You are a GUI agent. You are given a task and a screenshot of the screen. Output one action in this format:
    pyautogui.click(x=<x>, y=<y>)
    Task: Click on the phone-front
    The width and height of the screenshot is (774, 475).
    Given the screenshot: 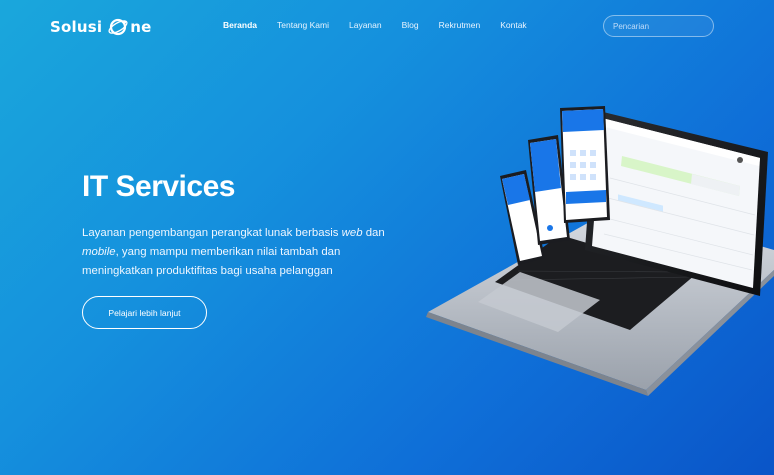 What is the action you would take?
    pyautogui.click(x=585, y=164)
    